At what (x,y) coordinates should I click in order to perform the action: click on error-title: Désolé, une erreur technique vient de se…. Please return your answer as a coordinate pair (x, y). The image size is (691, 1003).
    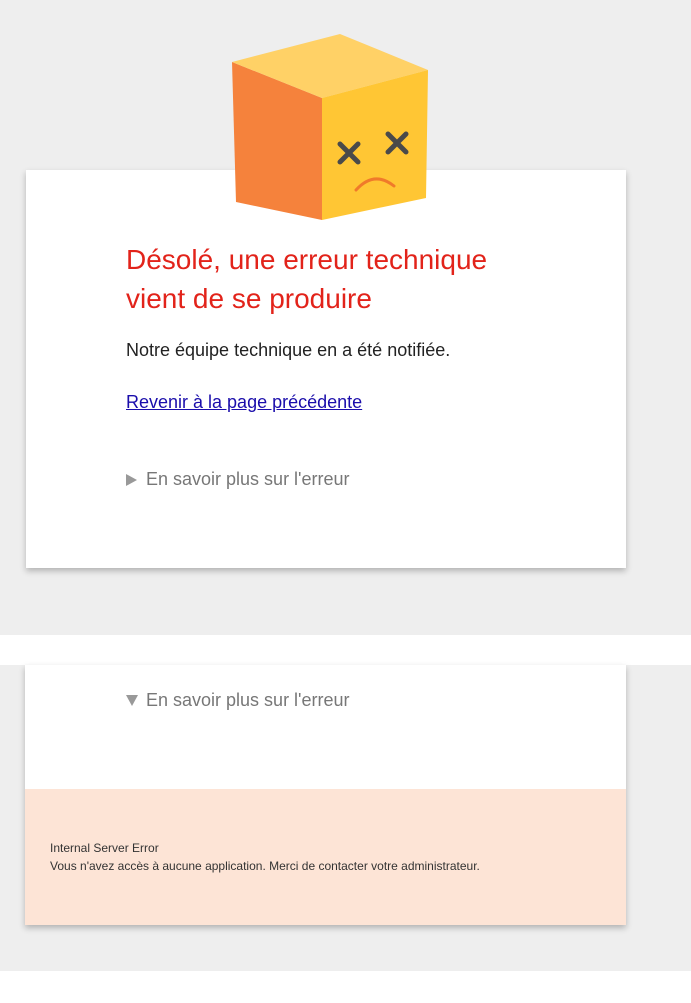
    Looking at the image, I should click on (336, 279).